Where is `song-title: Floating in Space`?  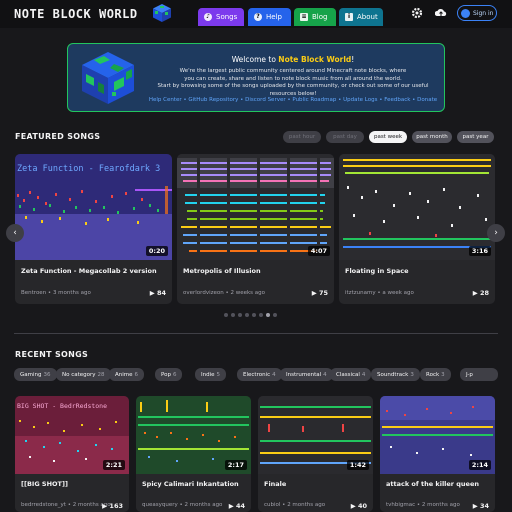
song-title: Floating in Space is located at coordinates (377, 271).